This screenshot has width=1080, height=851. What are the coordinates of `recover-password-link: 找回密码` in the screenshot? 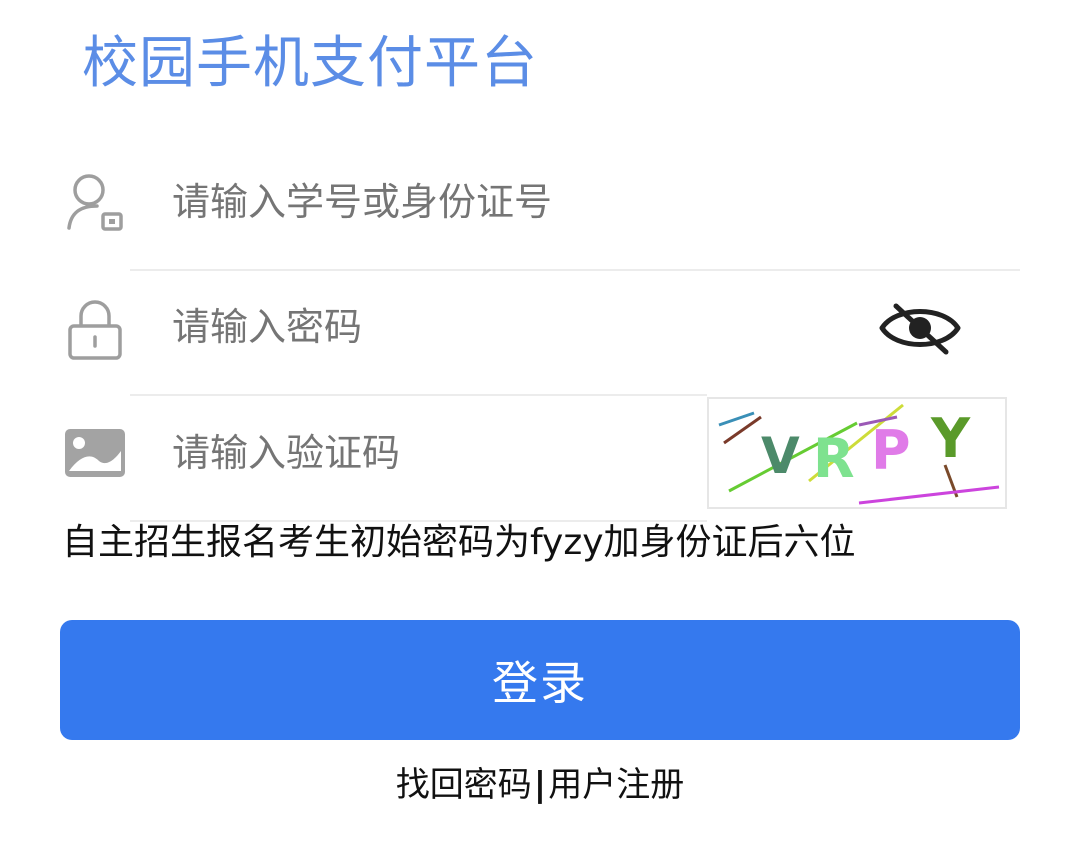 It's located at (464, 785).